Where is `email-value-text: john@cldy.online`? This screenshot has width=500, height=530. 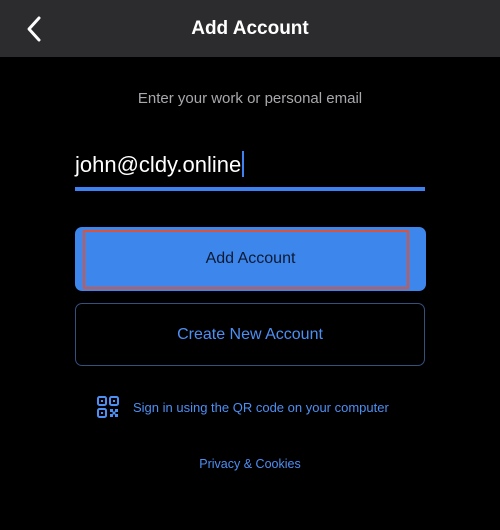
email-value-text: john@cldy.online is located at coordinates (158, 164).